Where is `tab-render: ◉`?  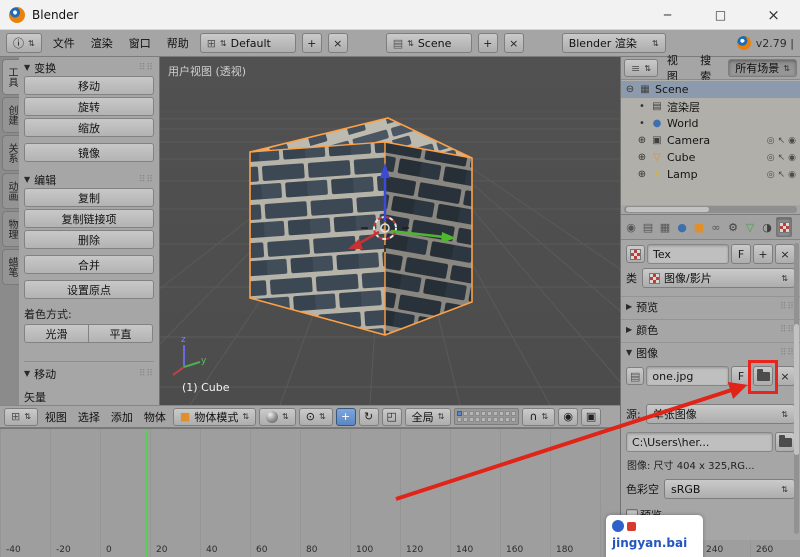
tab-render: ◉ is located at coordinates (631, 227).